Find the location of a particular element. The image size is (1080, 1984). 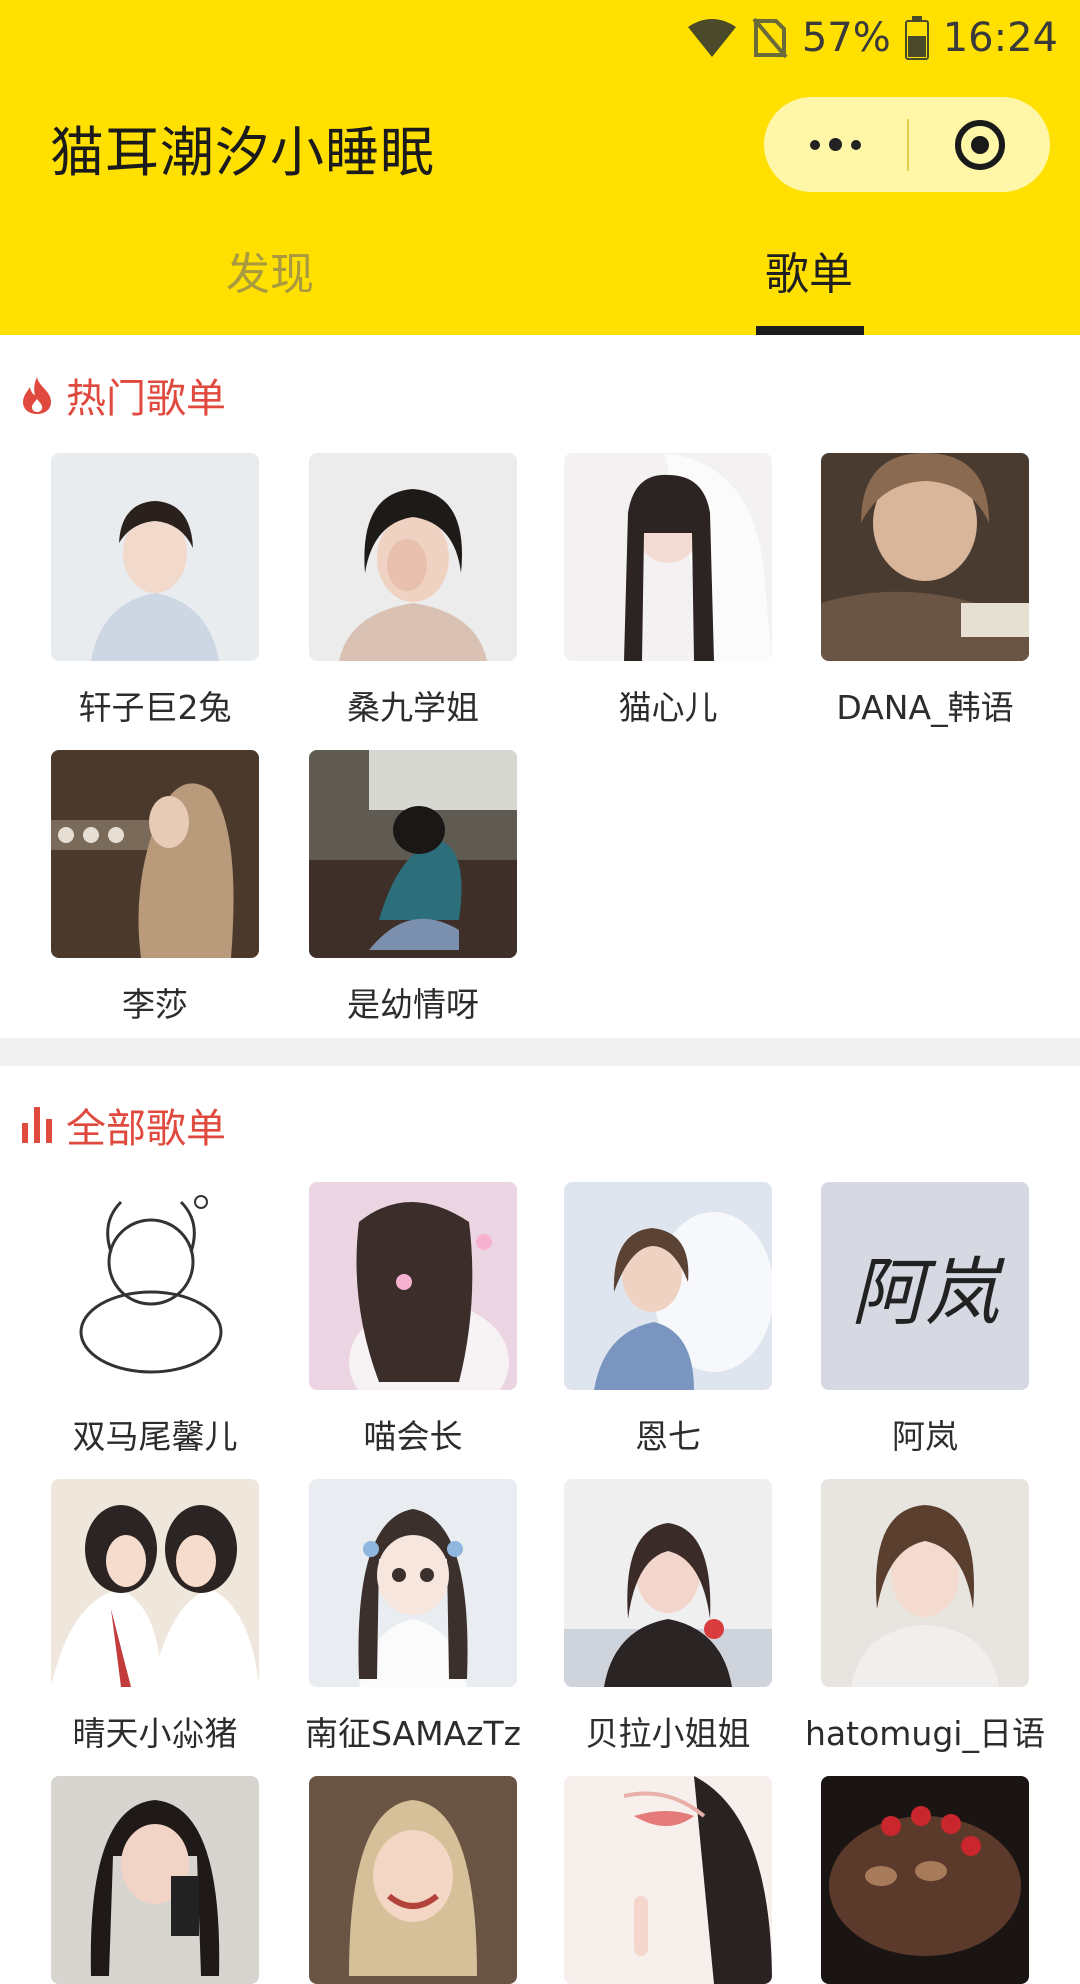

playlist-card: DANA_韩语 is located at coordinates (925, 590).